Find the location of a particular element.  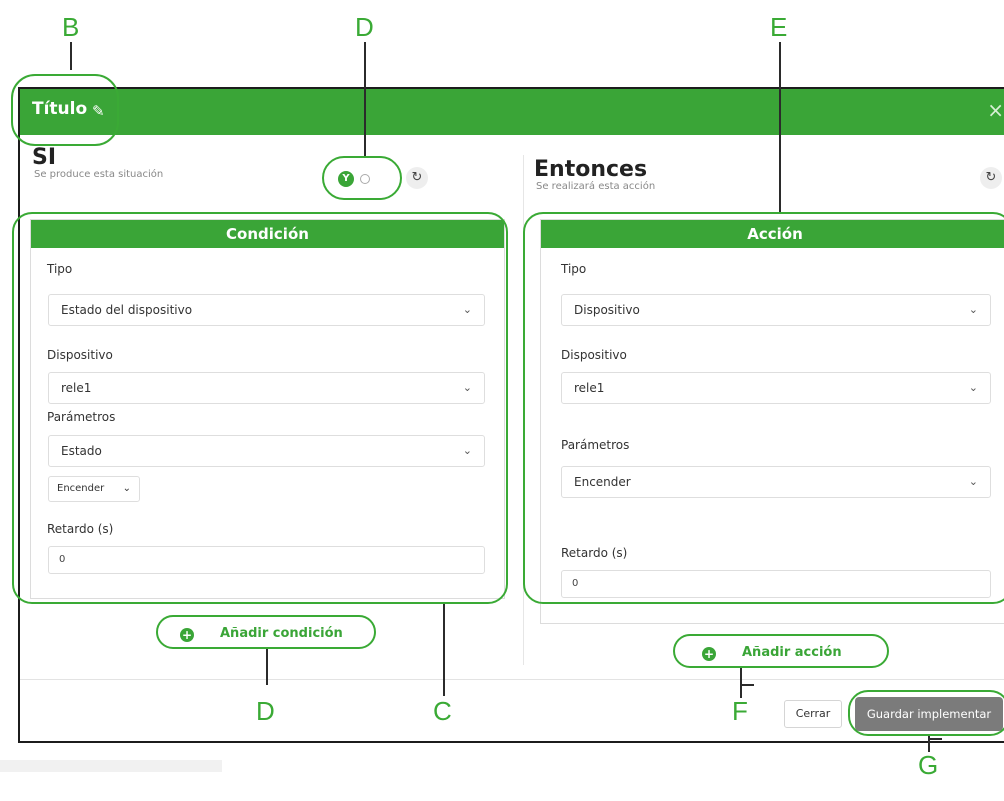

leader-line-c is located at coordinates (444, 650).